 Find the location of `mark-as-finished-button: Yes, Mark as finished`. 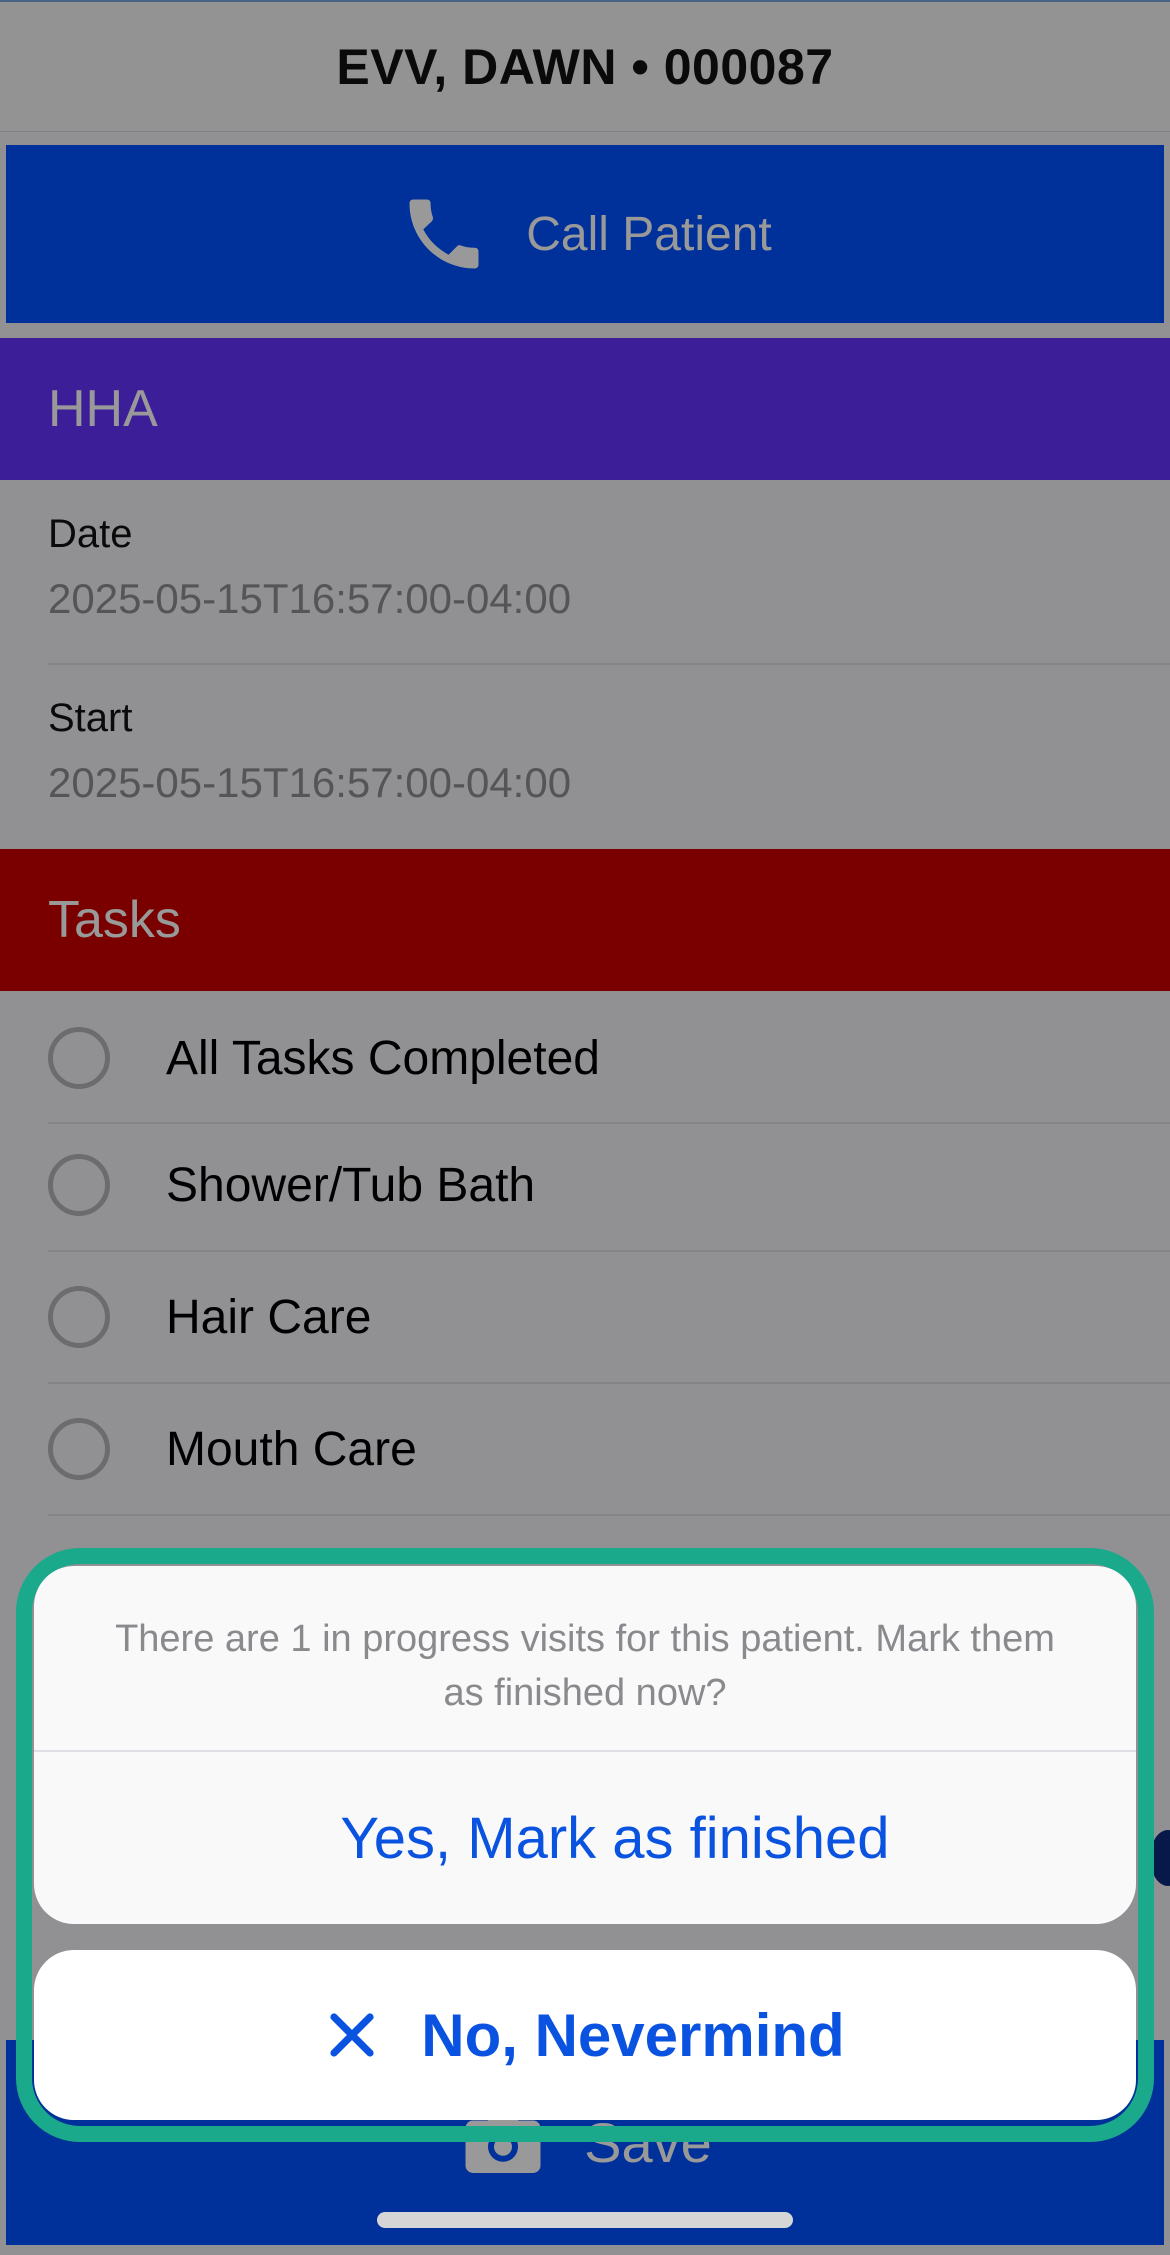

mark-as-finished-button: Yes, Mark as finished is located at coordinates (585, 1838).